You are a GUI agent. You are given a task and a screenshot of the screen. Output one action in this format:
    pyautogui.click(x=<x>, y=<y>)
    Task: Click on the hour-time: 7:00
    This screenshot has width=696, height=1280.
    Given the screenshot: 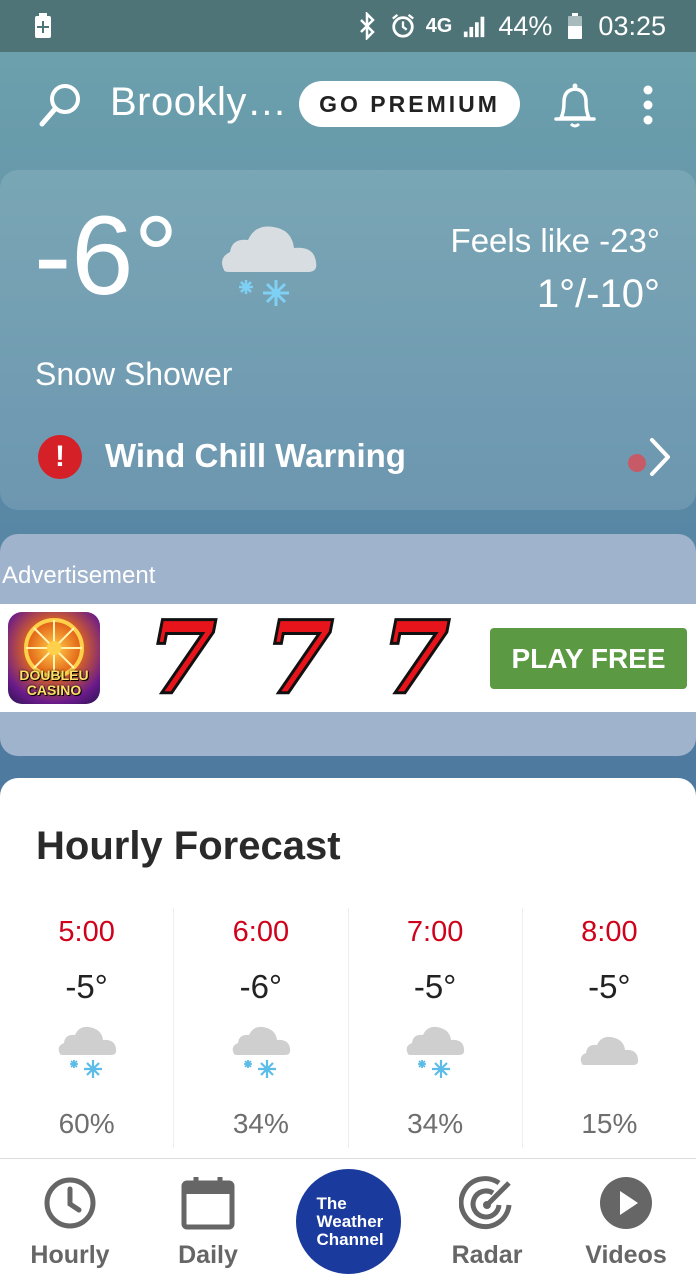 What is the action you would take?
    pyautogui.click(x=435, y=932)
    